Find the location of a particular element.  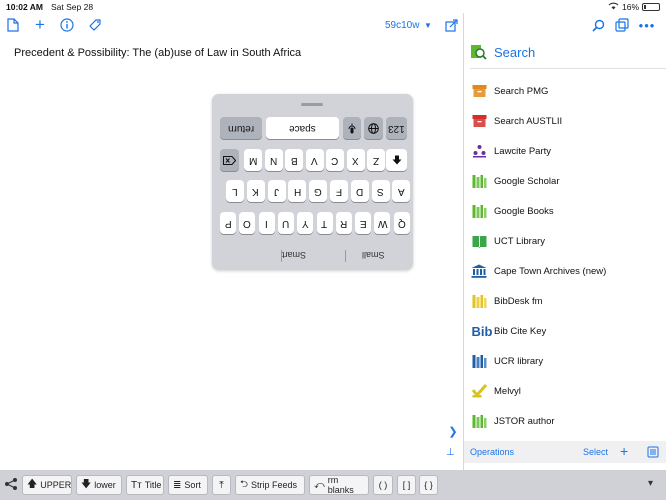

tag-icon is located at coordinates (95, 25).